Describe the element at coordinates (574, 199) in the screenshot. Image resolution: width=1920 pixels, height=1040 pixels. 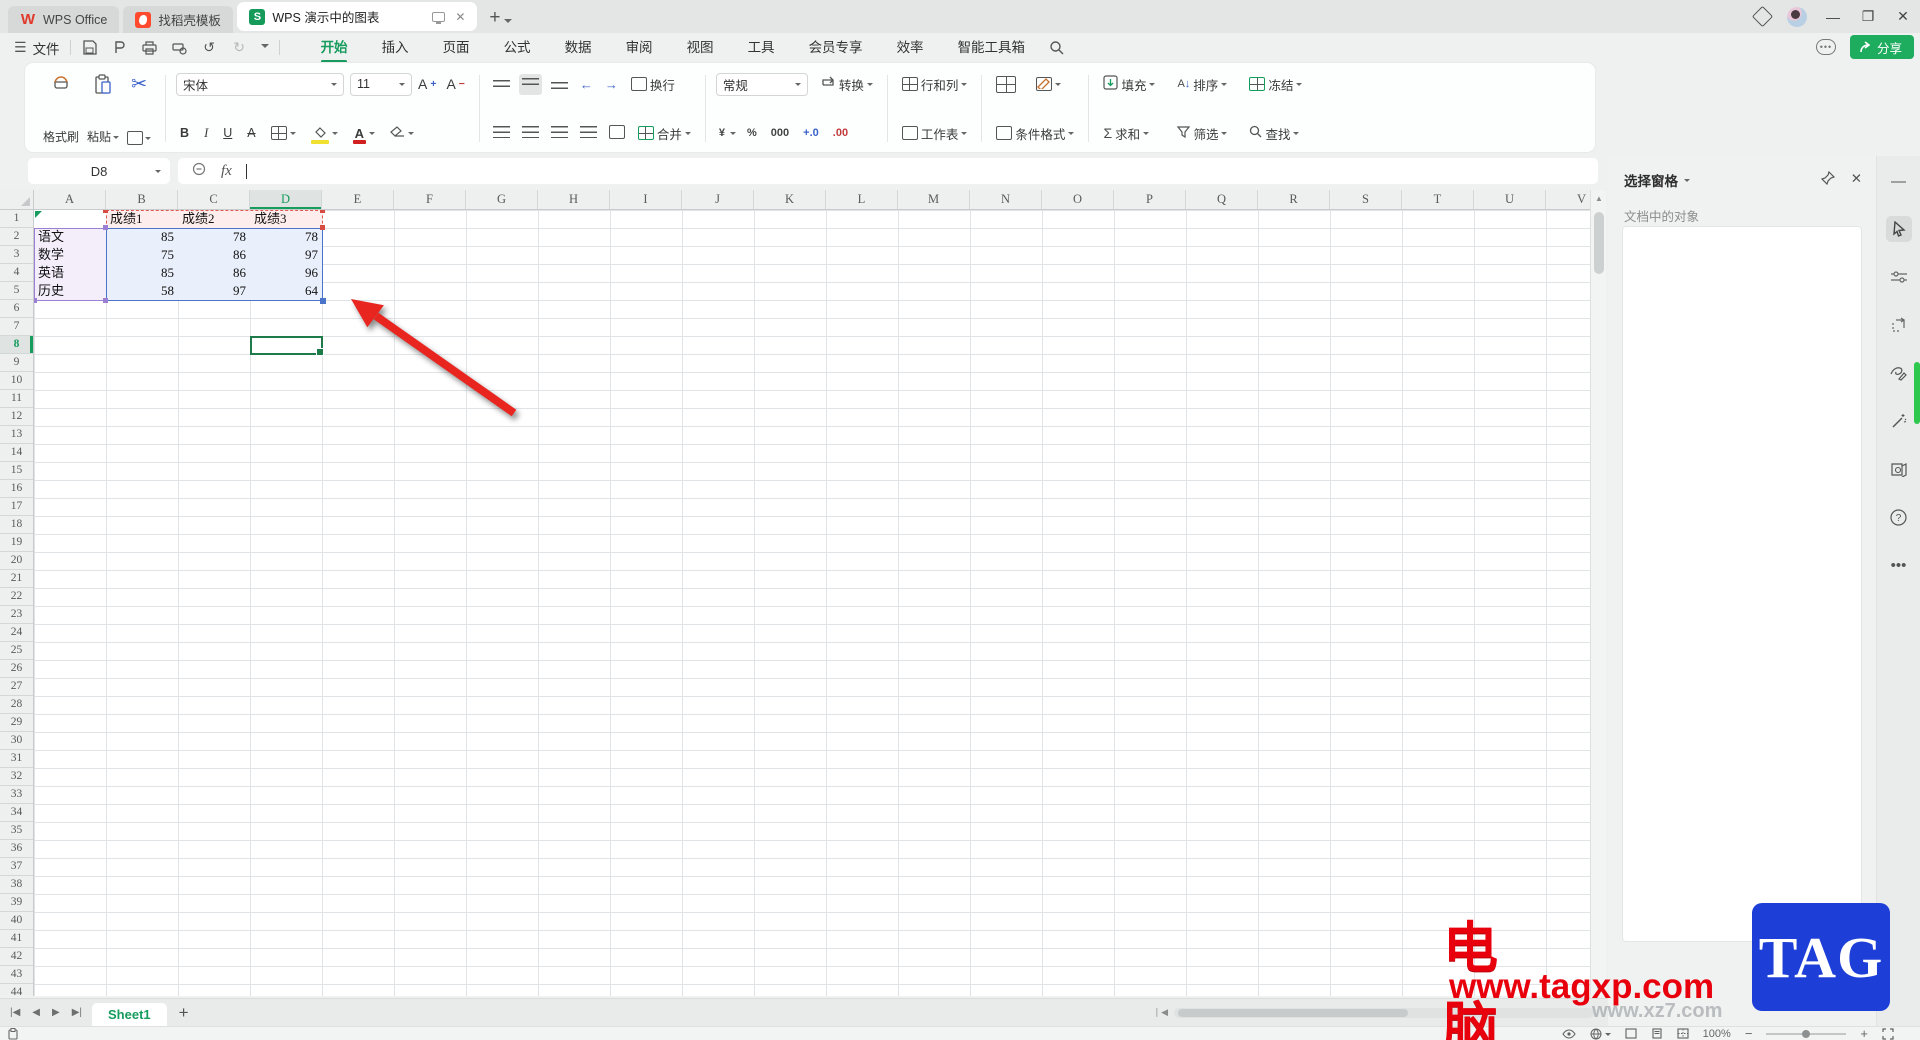
I see `column-header-H: H` at that location.